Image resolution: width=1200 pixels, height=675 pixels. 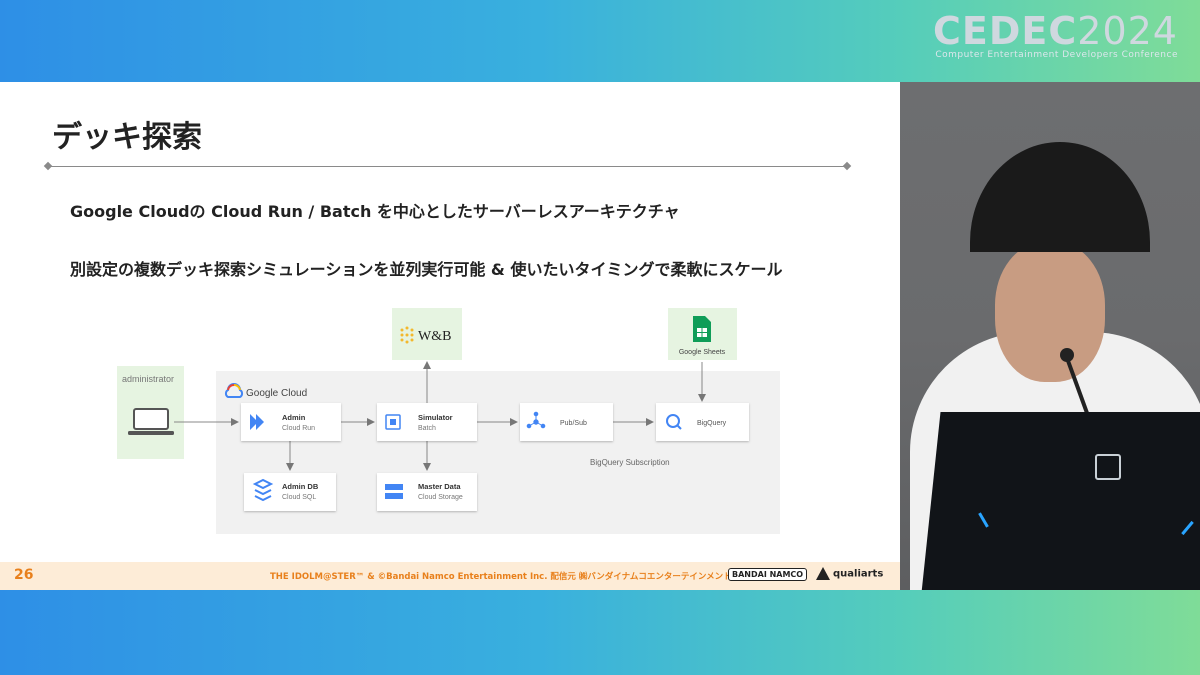 What do you see at coordinates (448, 166) in the screenshot?
I see `title-rule` at bounding box center [448, 166].